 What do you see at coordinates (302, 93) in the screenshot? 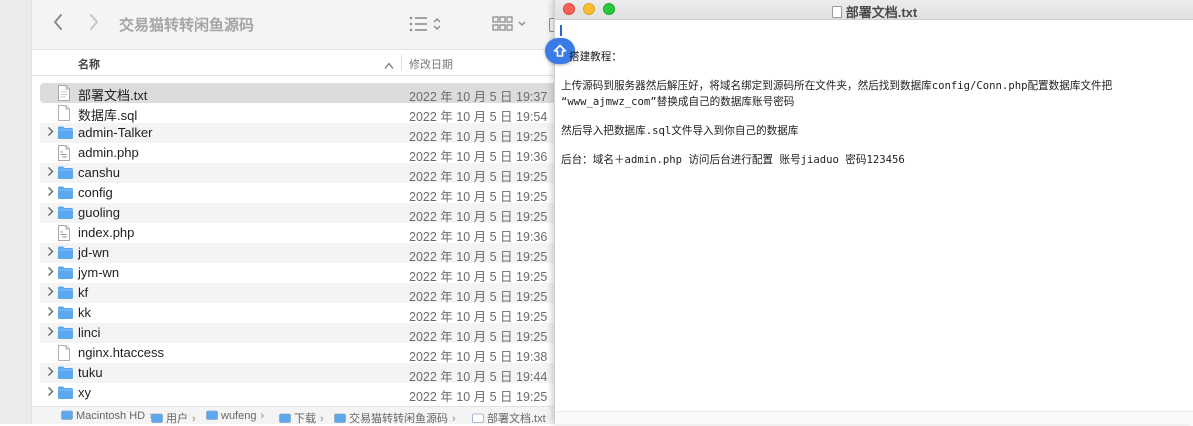
I see `file-row: 部署文档.txt 2022 年 10 月 5 日 19:37` at bounding box center [302, 93].